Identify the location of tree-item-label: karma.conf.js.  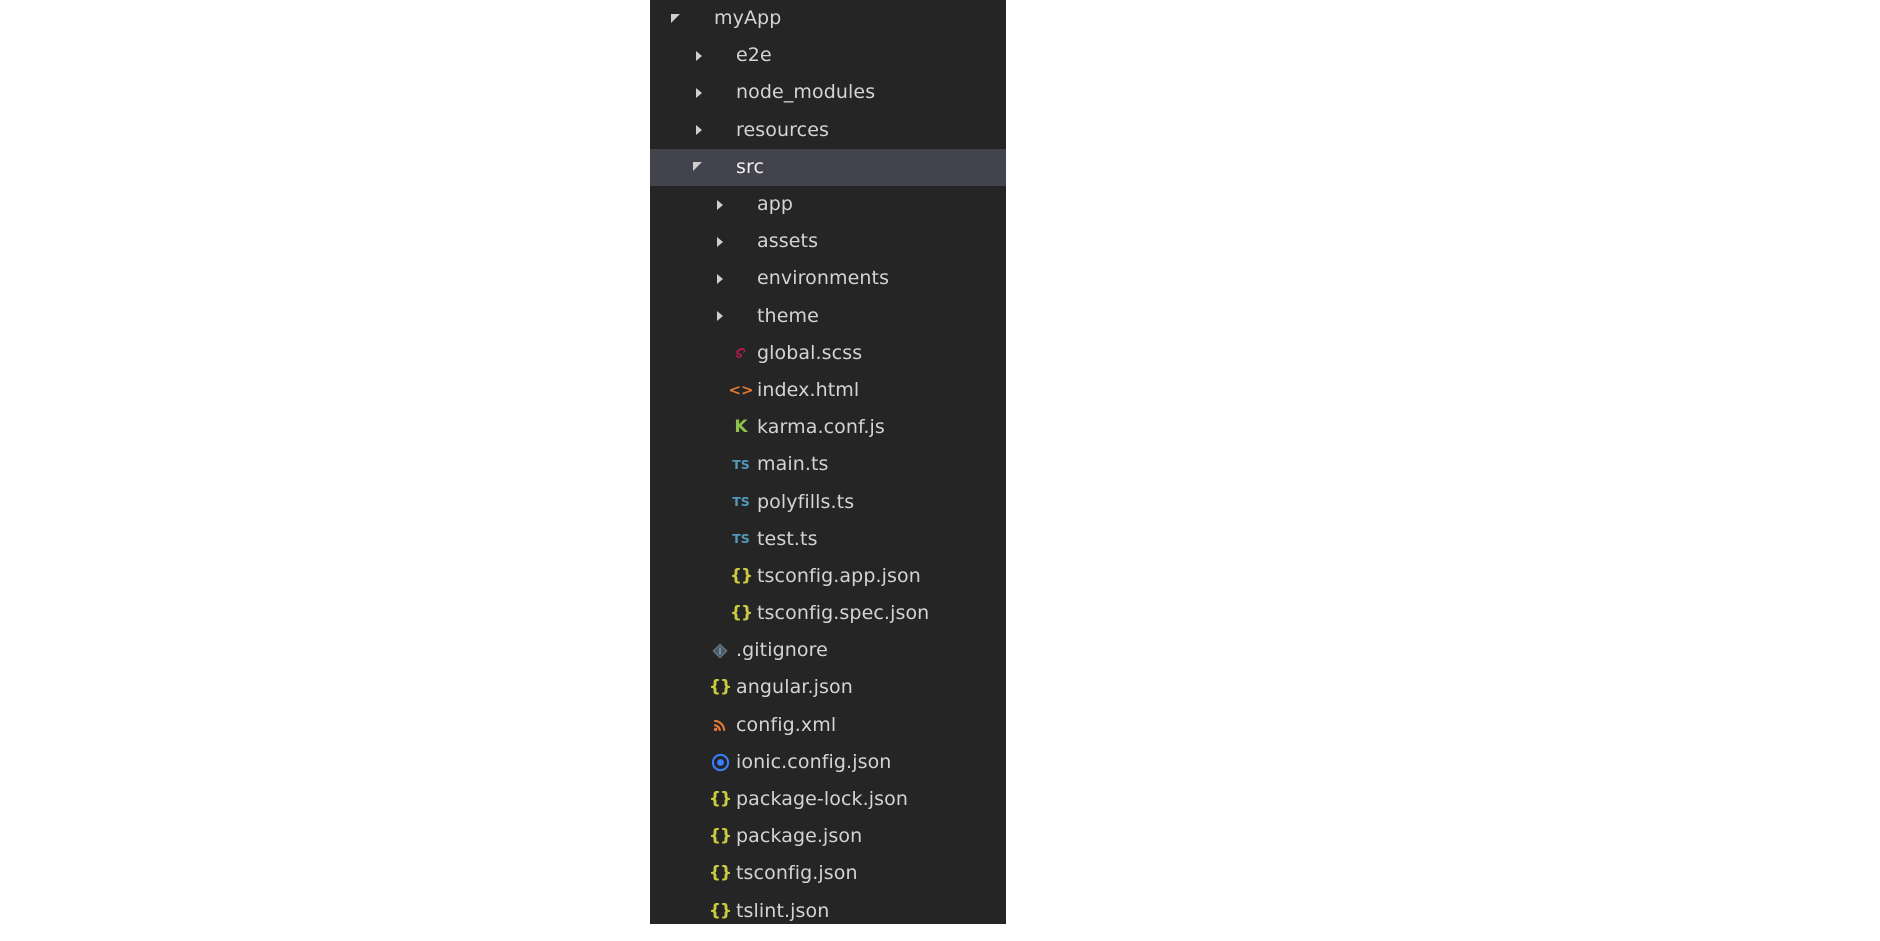
(821, 427).